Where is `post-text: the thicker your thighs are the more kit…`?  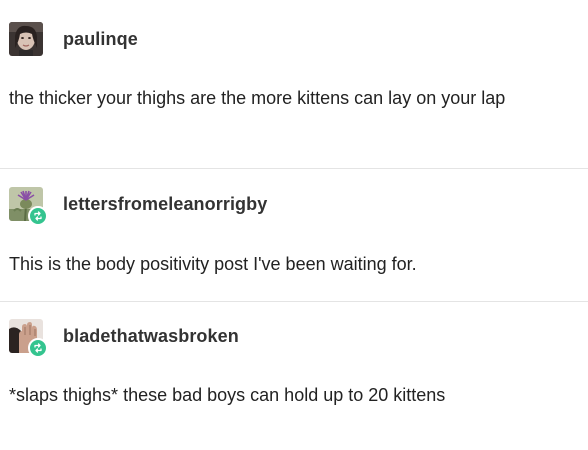
post-text: the thicker your thighs are the more kit… is located at coordinates (257, 98).